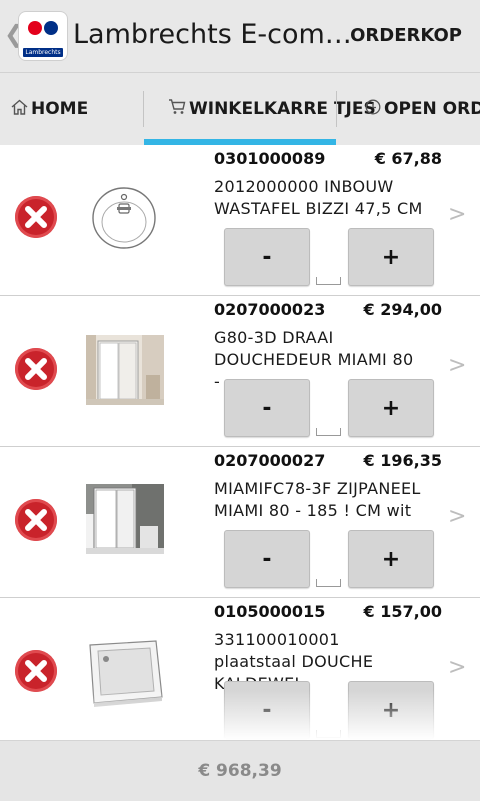 This screenshot has height=801, width=480. Describe the element at coordinates (51, 28) in the screenshot. I see `logo-blue-dot` at that location.